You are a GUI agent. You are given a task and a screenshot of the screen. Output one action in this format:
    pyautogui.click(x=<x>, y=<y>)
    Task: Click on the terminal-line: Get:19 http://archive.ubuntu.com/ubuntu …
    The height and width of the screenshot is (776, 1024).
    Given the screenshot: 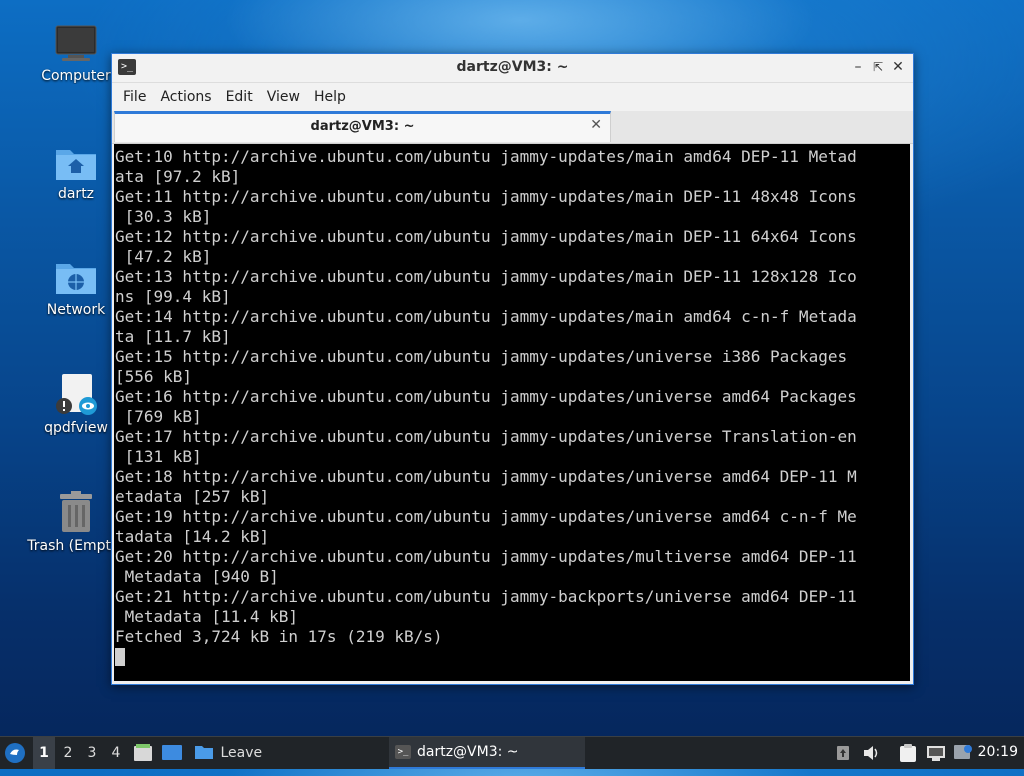 What is the action you would take?
    pyautogui.click(x=486, y=516)
    